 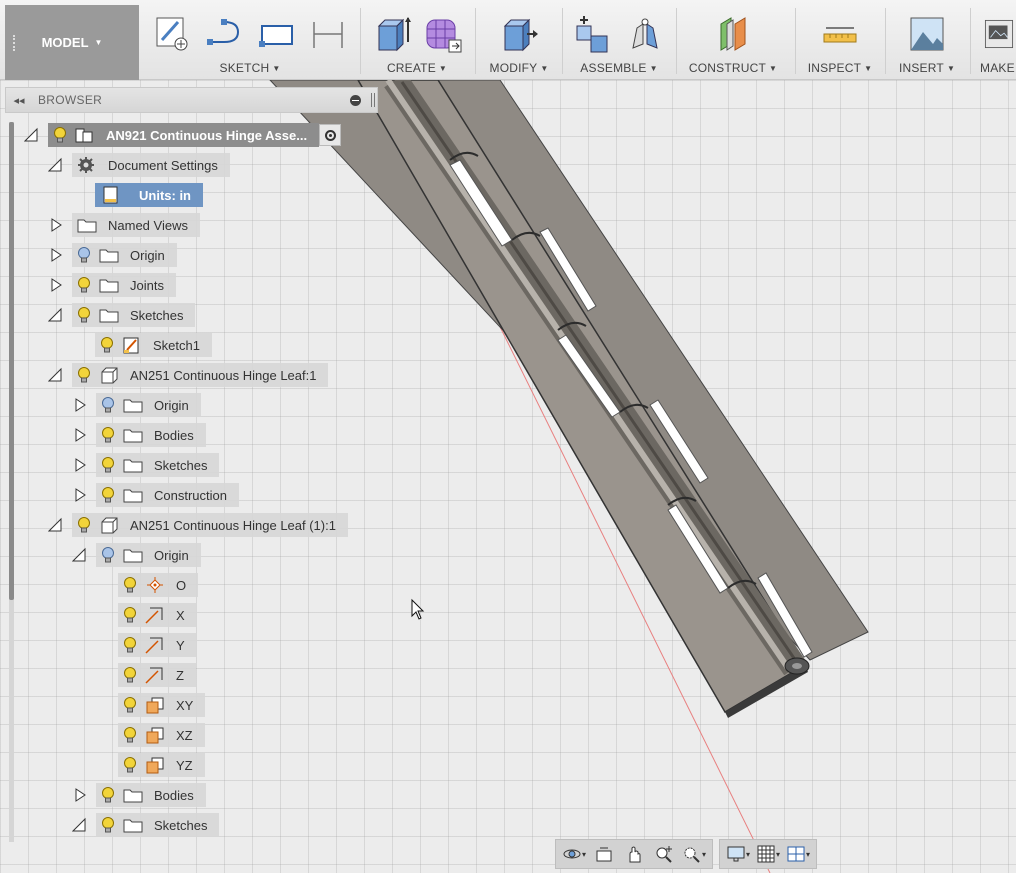 I want to click on insert-menu-label: INSERT, so click(x=921, y=68).